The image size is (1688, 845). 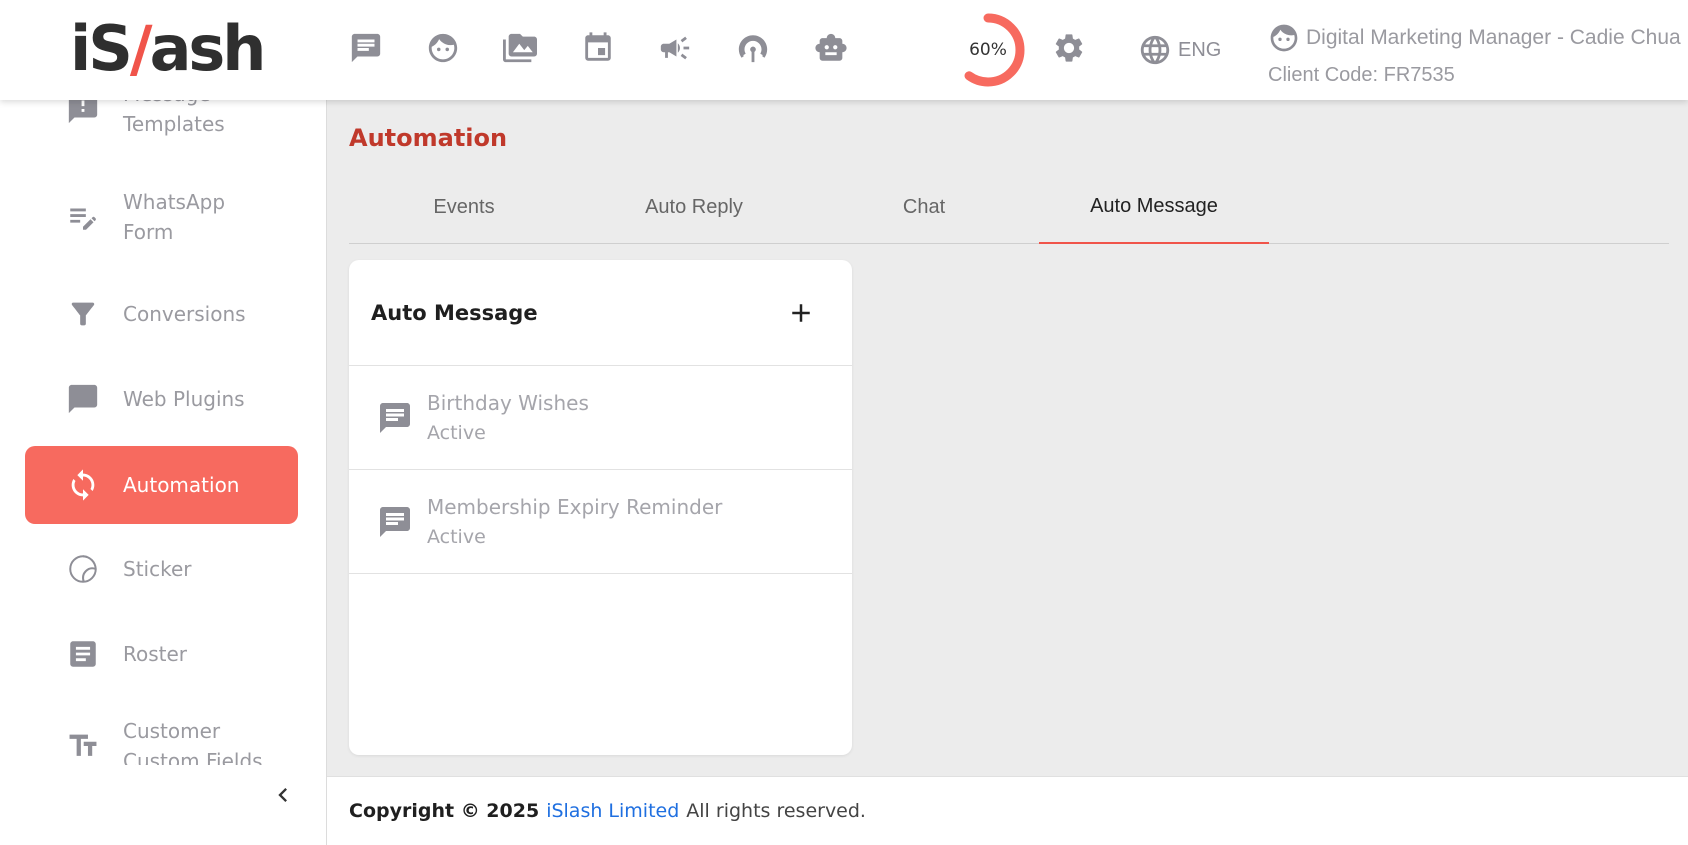 What do you see at coordinates (83, 744) in the screenshot?
I see `text-size-icon` at bounding box center [83, 744].